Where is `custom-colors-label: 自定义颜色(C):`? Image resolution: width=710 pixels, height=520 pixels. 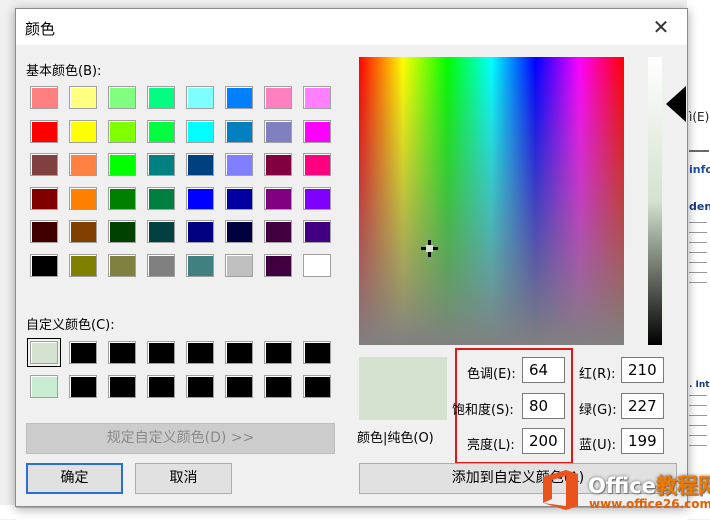 custom-colors-label: 自定义颜色(C): is located at coordinates (70, 325).